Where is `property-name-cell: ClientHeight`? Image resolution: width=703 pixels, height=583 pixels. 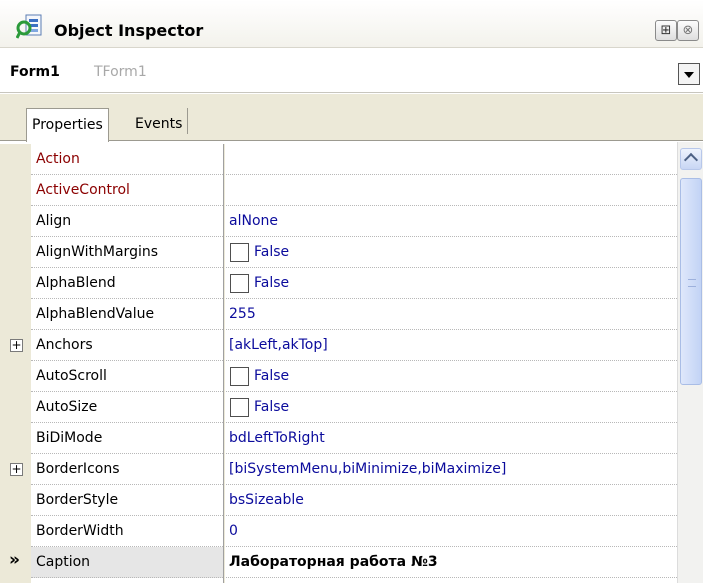 property-name-cell: ClientHeight is located at coordinates (127, 580).